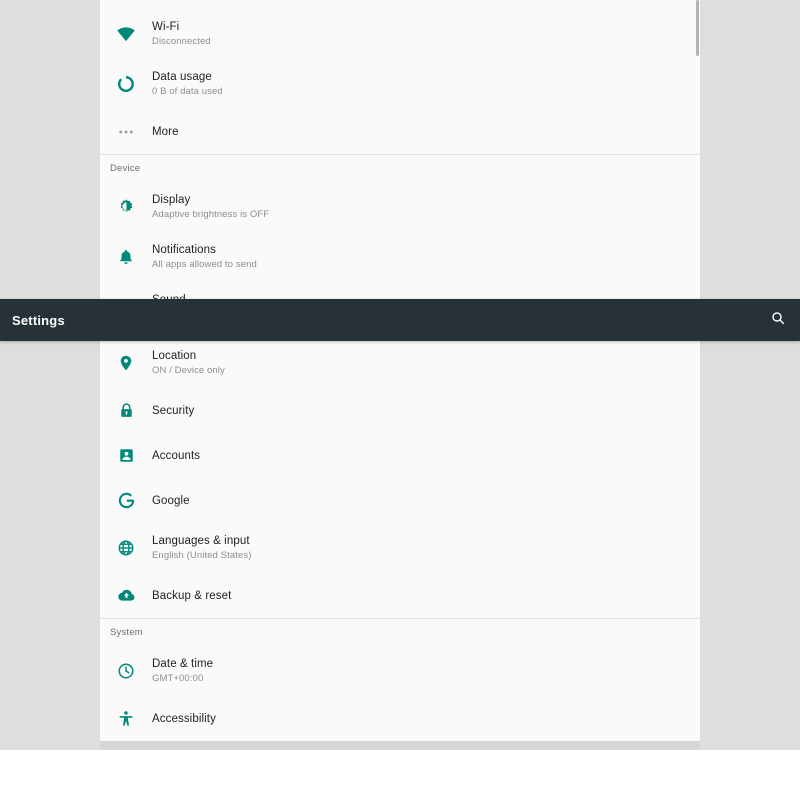 This screenshot has height=800, width=800. Describe the element at coordinates (698, 375) in the screenshot. I see `scrollbar` at that location.